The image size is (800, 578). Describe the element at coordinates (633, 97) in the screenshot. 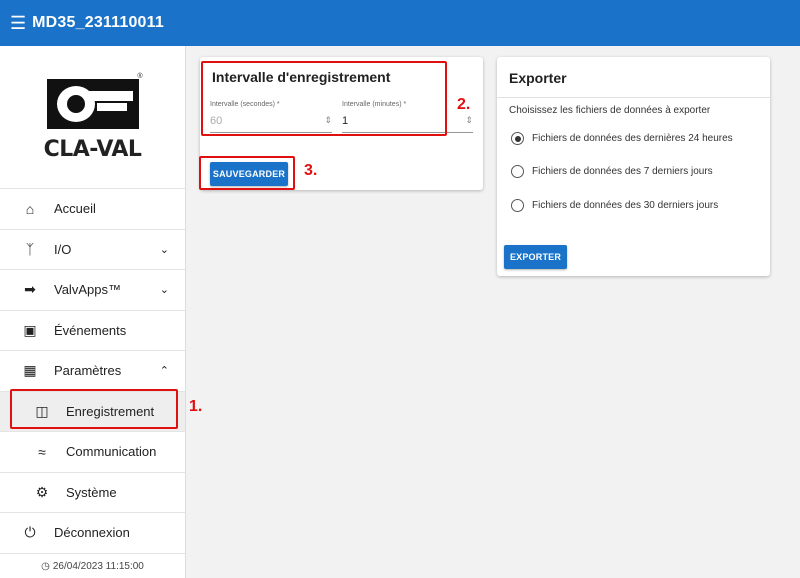

I see `divider` at that location.